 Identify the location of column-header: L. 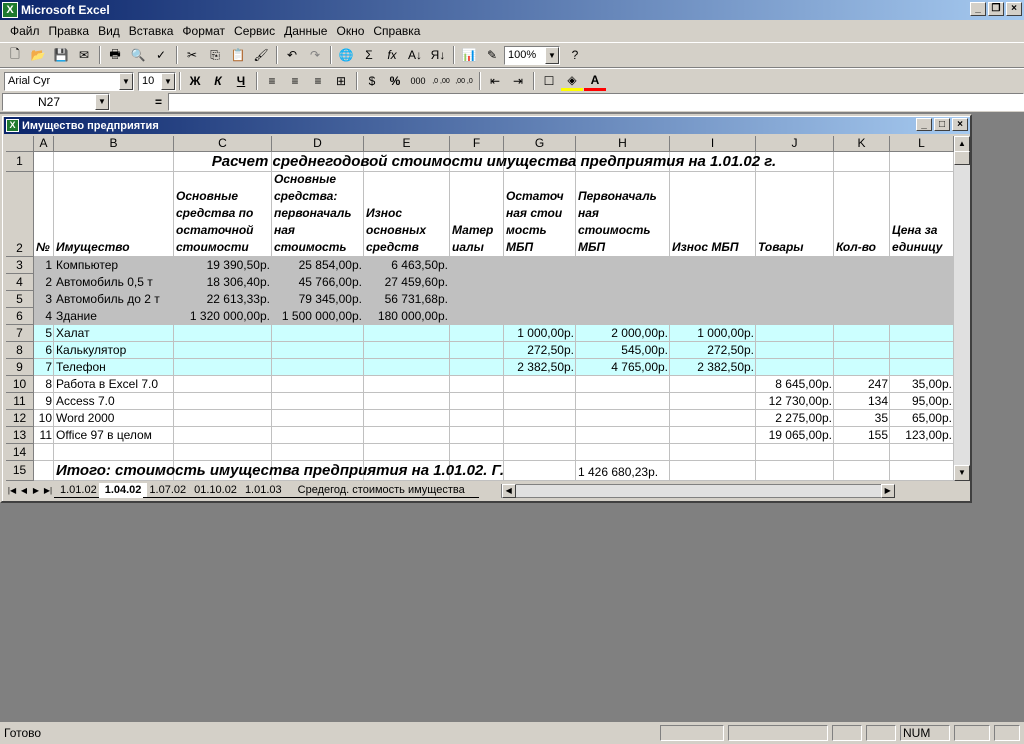
(922, 144).